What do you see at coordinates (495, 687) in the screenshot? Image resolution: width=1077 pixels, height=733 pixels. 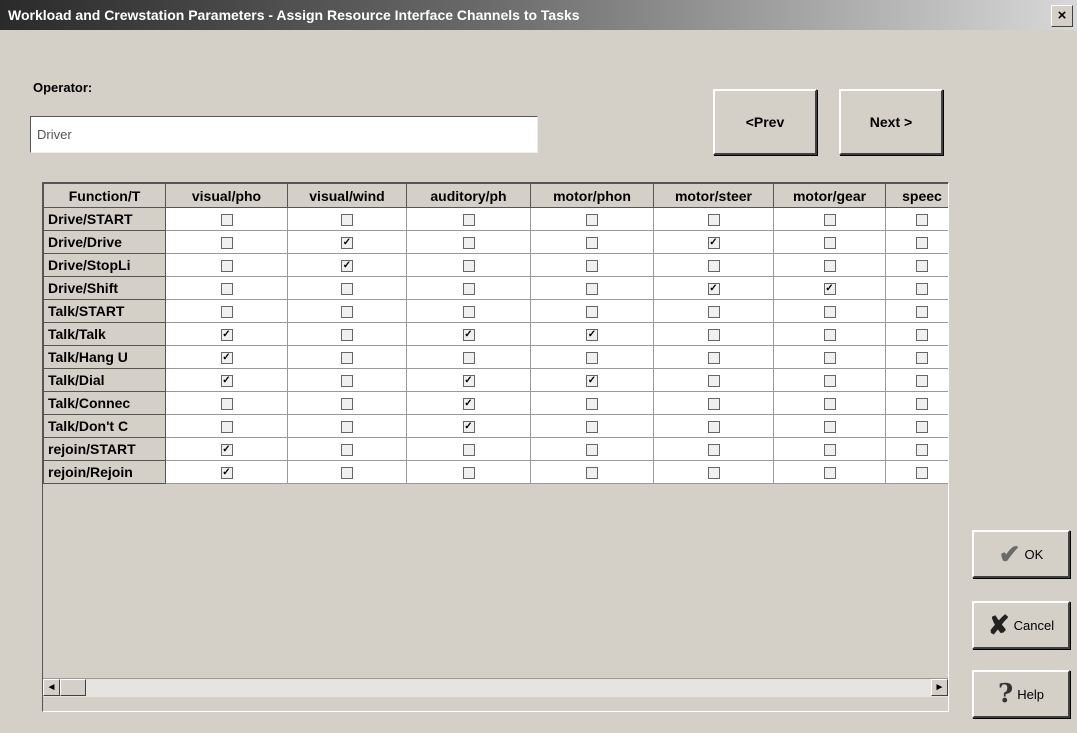 I see `horizontal-scrollbar: ◄ ►` at bounding box center [495, 687].